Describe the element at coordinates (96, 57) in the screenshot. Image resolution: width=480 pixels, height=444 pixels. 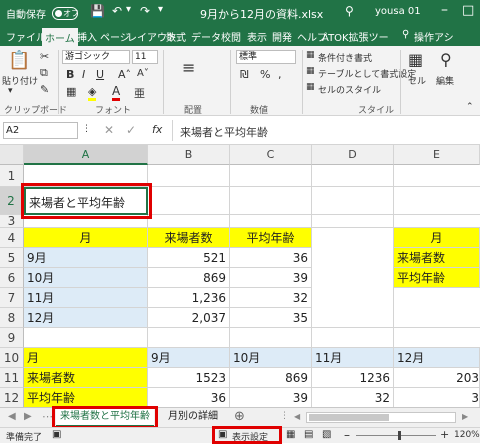
I see `font-name-select: 游ゴシック` at that location.